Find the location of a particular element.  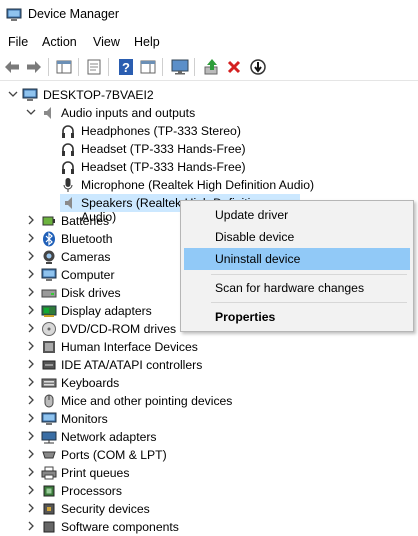

ide-controller-icon is located at coordinates (49, 365).